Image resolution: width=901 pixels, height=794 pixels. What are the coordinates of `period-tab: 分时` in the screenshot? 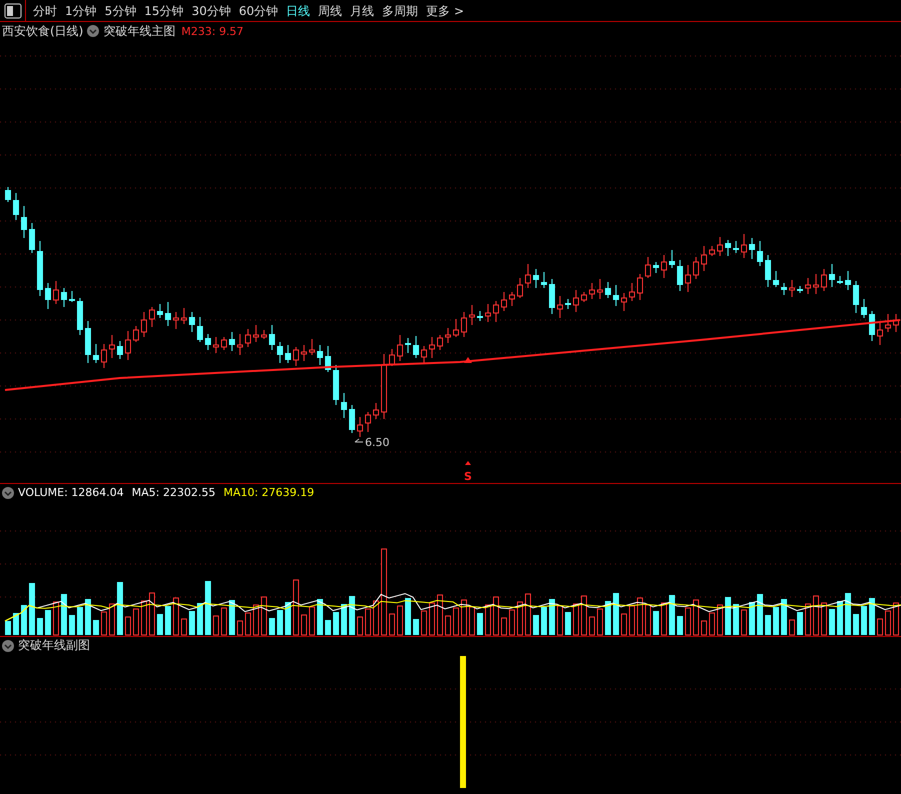 It's located at (45, 10).